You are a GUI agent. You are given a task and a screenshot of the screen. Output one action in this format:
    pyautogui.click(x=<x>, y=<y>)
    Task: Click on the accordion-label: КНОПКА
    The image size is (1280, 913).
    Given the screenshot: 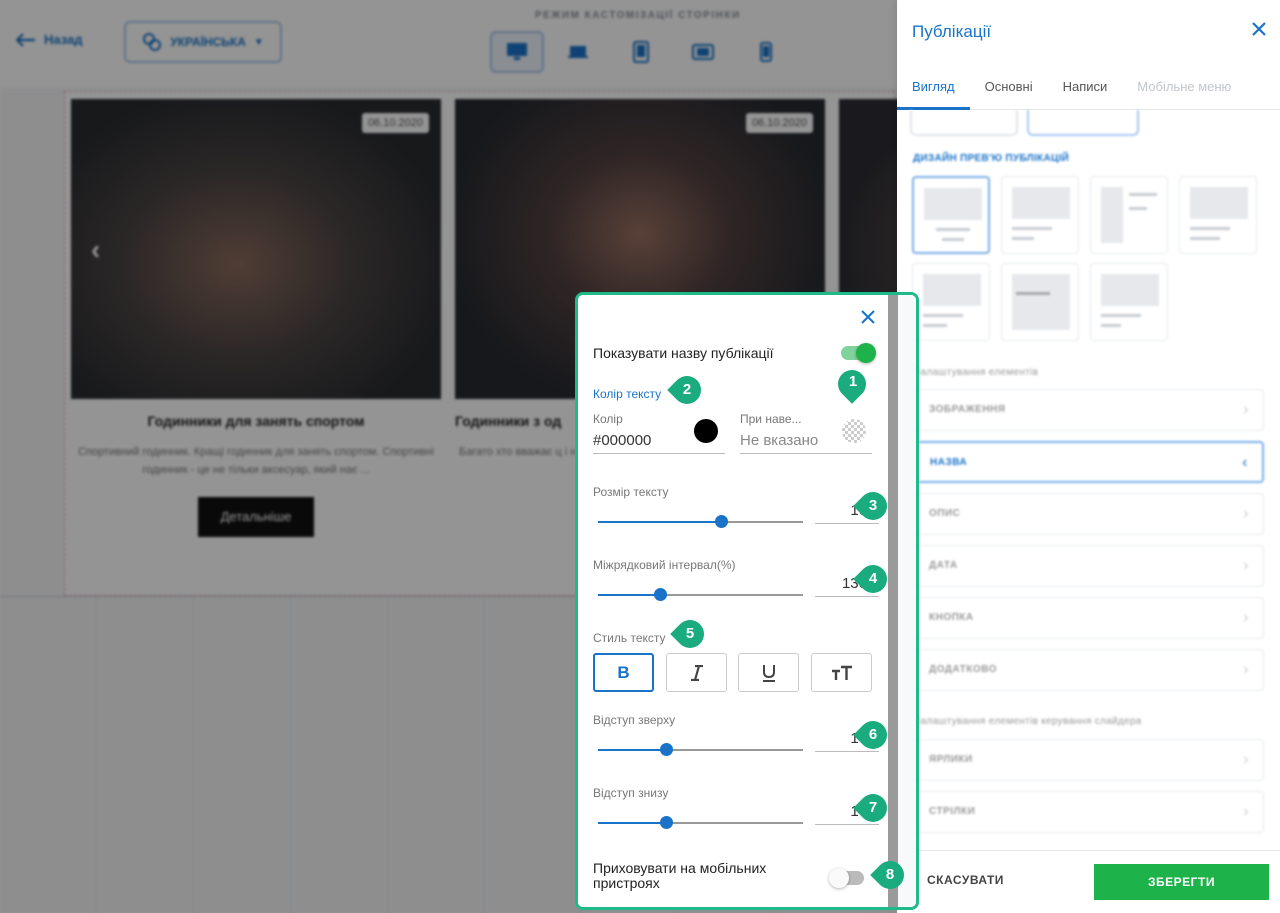 What is the action you would take?
    pyautogui.click(x=951, y=617)
    